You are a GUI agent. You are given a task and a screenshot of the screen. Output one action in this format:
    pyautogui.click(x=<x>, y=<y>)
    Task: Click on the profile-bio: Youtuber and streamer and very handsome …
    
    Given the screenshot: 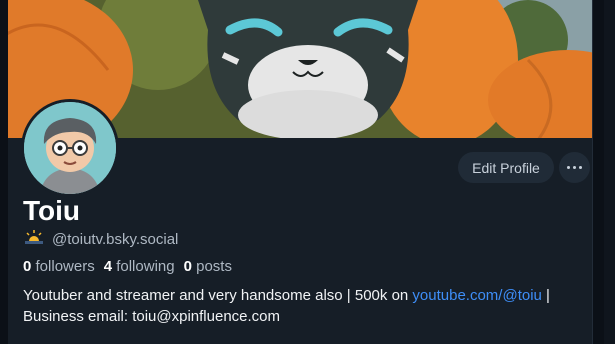 What is the action you would take?
    pyautogui.click(x=313, y=306)
    